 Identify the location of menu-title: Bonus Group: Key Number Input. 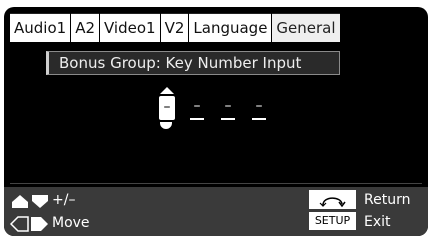
(180, 63).